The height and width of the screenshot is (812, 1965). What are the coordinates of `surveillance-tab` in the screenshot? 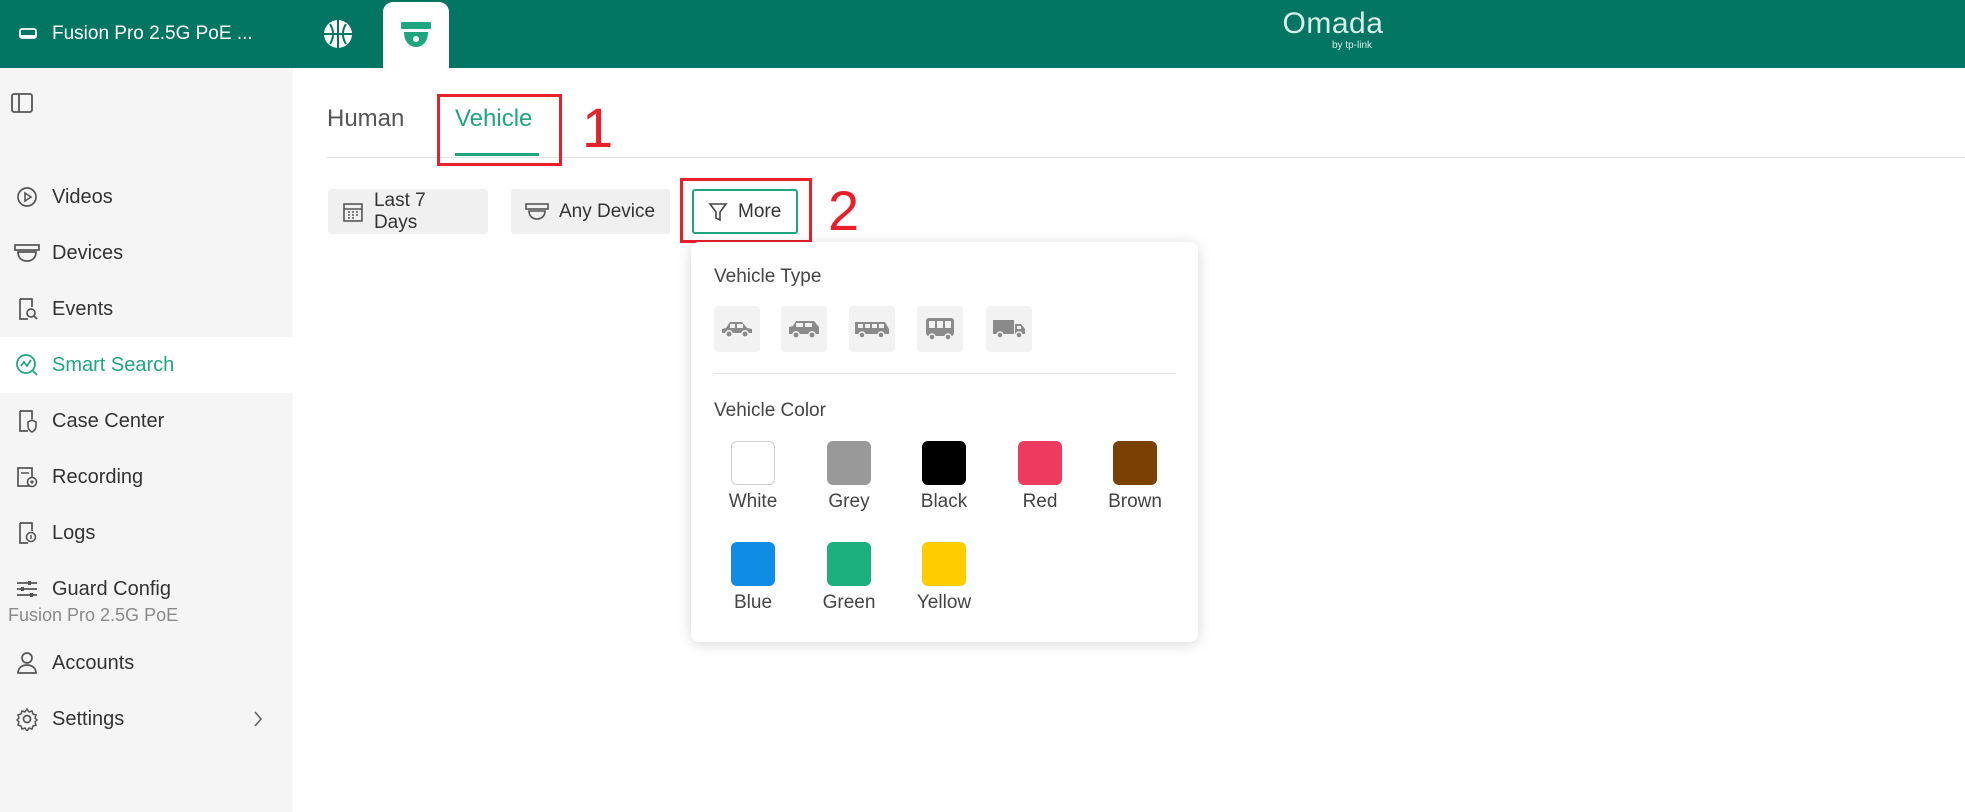 It's located at (416, 35).